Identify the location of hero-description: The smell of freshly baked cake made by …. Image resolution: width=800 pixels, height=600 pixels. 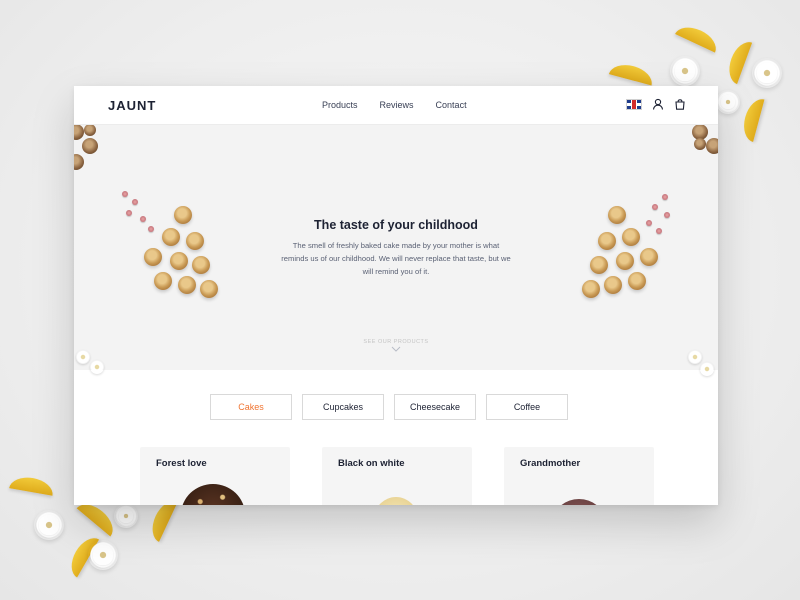
(396, 258).